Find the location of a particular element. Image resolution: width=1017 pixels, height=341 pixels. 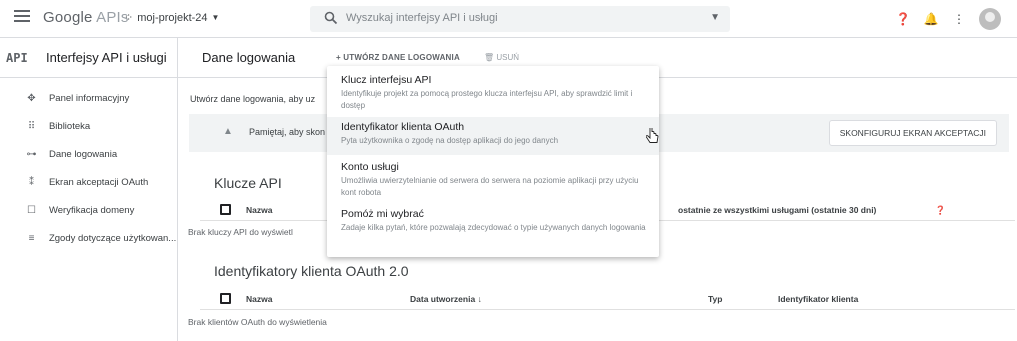

oauth-empty: Brak klientów OAuth do wyświetlenia is located at coordinates (257, 322).